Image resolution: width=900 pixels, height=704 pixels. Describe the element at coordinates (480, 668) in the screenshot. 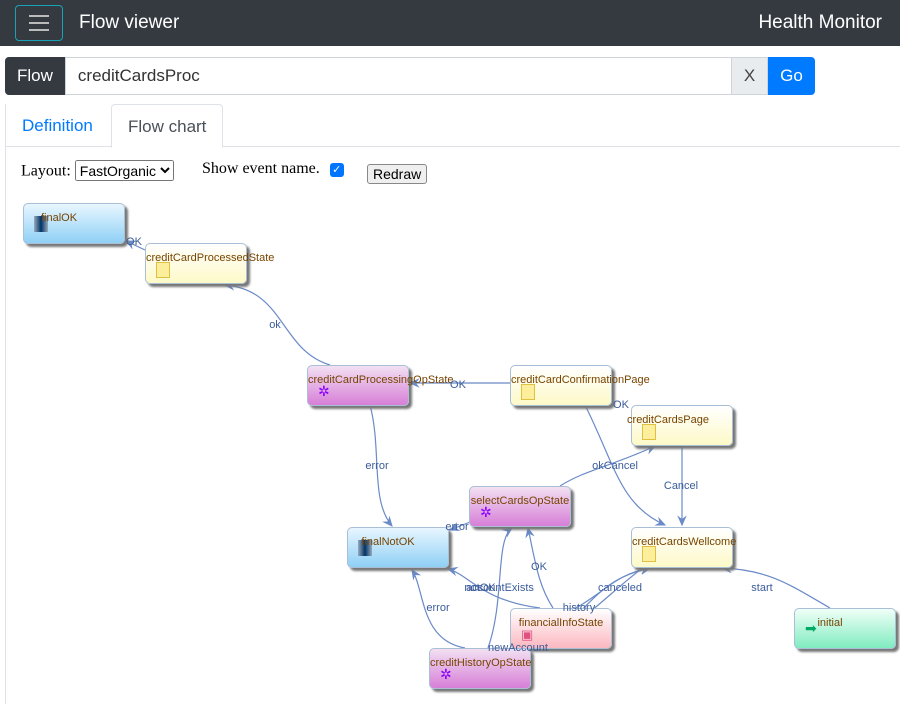

I see `node-credithistoryopstate: ✲ creditHistoryOpState` at that location.